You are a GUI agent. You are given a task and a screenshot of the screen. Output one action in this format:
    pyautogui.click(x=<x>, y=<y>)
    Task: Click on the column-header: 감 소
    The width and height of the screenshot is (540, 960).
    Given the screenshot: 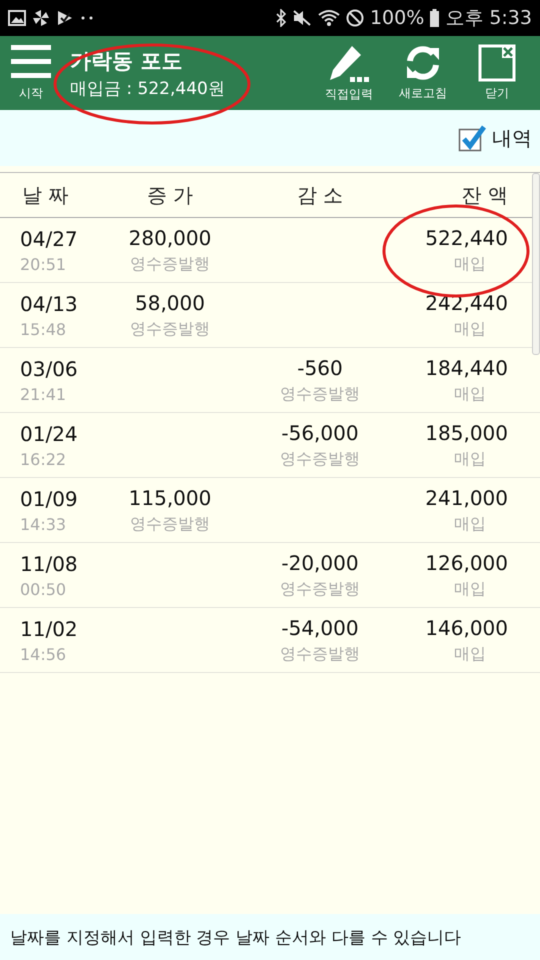 What is the action you would take?
    pyautogui.click(x=320, y=195)
    